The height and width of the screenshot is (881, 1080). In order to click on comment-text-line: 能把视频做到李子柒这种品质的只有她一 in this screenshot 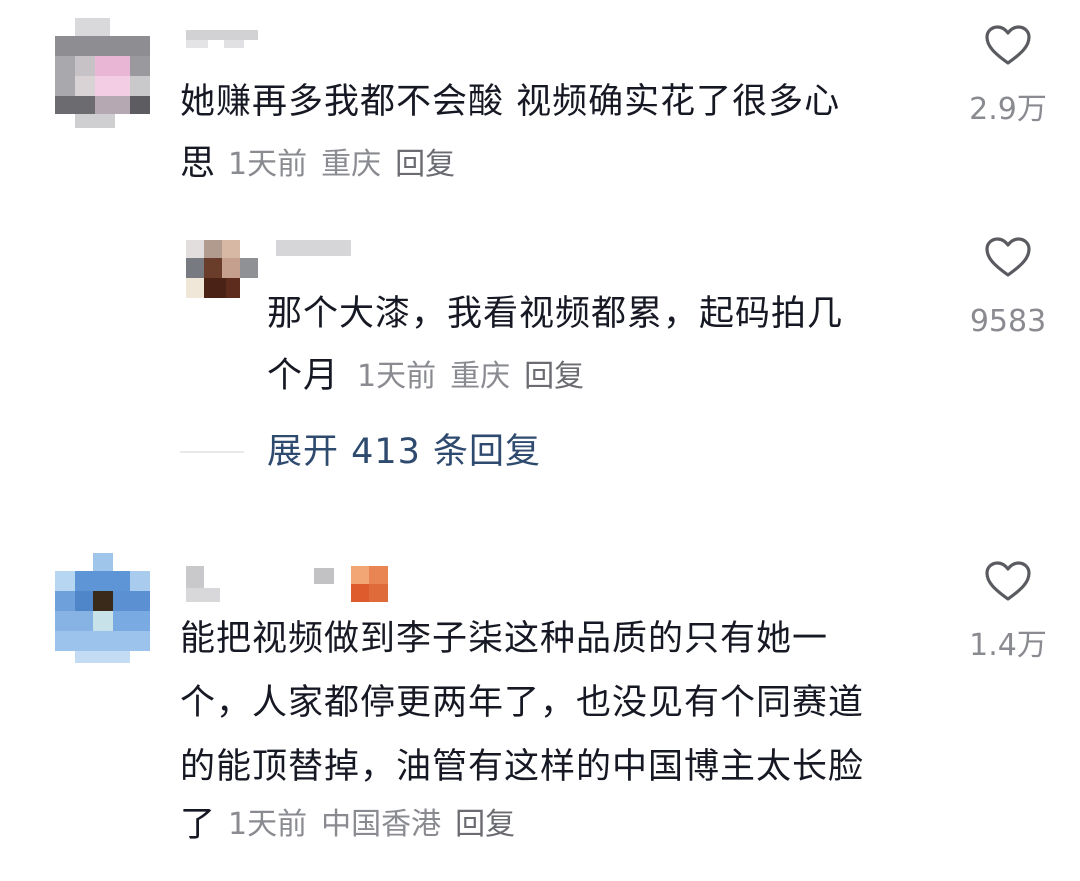, I will do `click(504, 639)`.